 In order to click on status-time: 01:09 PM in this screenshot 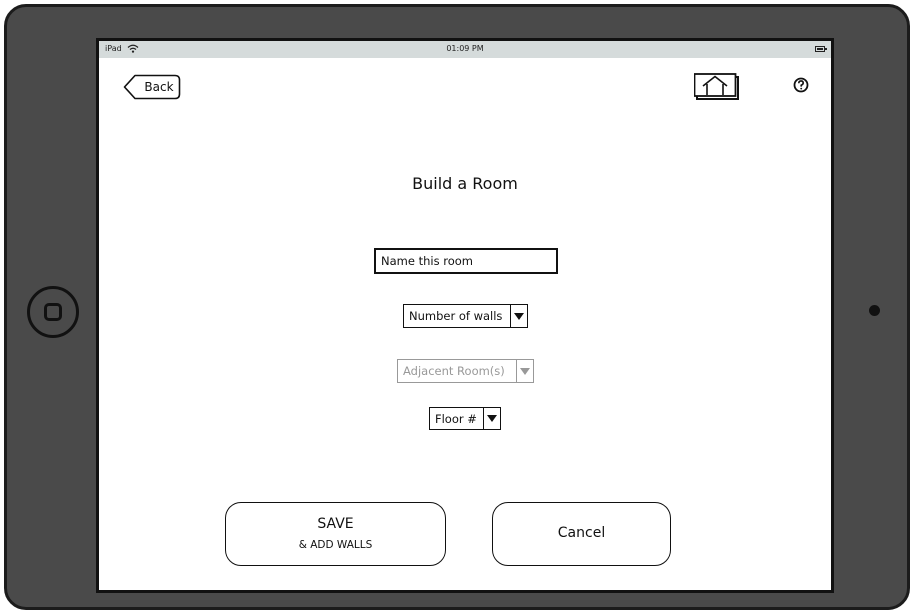, I will do `click(465, 48)`.